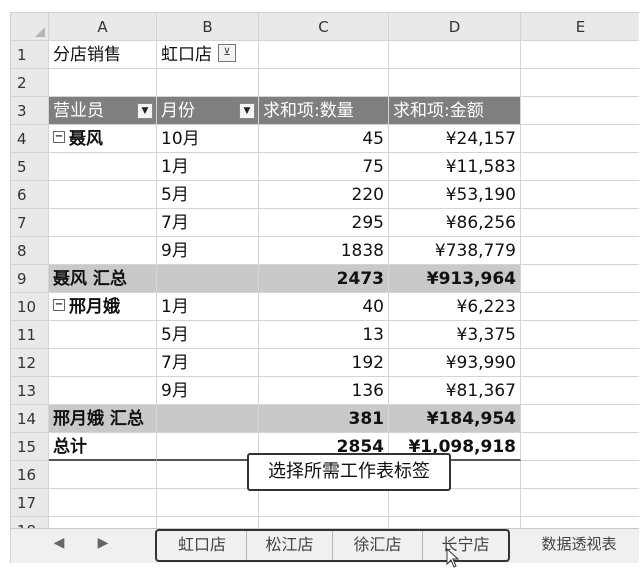 This screenshot has height=576, width=640. Describe the element at coordinates (103, 139) in the screenshot. I see `pivot-row-staff: − 聂风` at that location.